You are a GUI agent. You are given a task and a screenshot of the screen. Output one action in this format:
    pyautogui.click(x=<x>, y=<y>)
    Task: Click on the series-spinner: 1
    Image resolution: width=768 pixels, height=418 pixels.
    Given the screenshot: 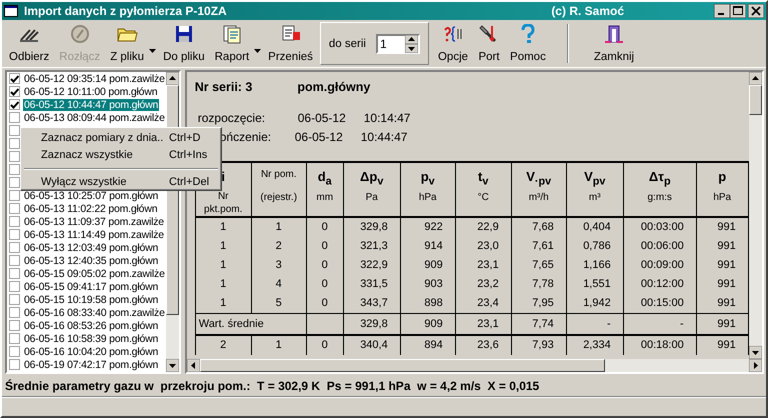 What is the action you would take?
    pyautogui.click(x=398, y=44)
    